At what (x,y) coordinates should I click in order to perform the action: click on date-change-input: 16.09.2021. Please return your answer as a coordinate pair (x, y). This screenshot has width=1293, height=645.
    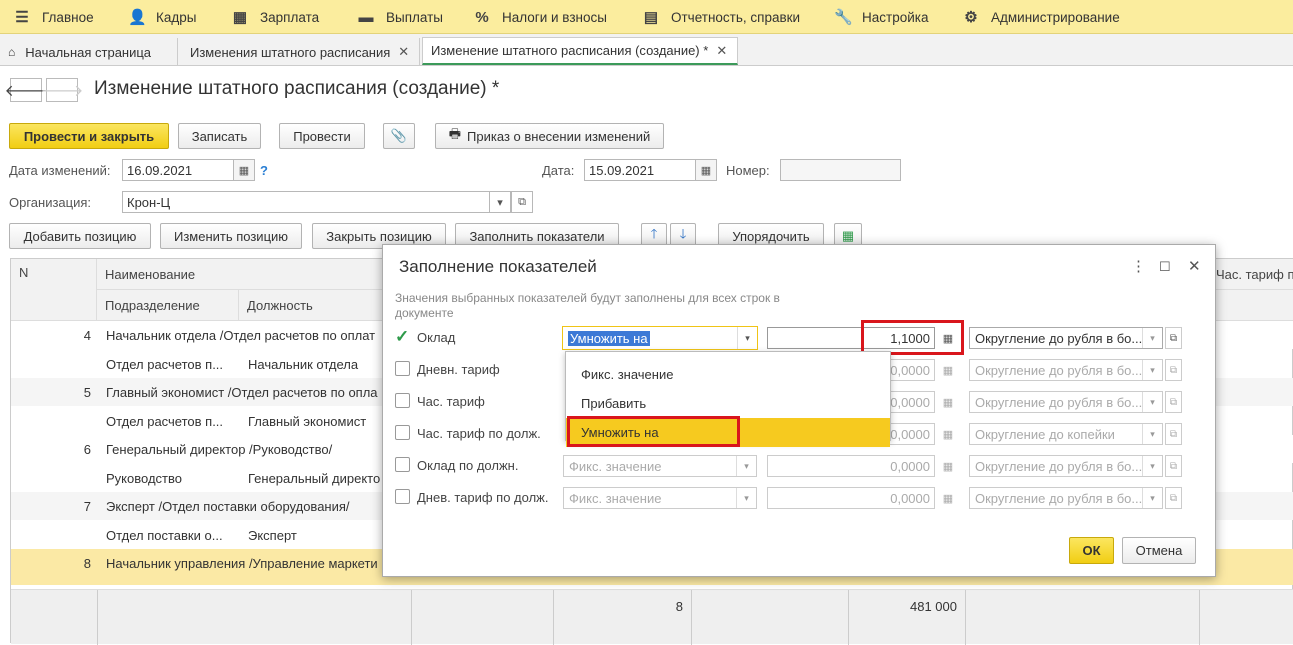
    Looking at the image, I should click on (178, 170).